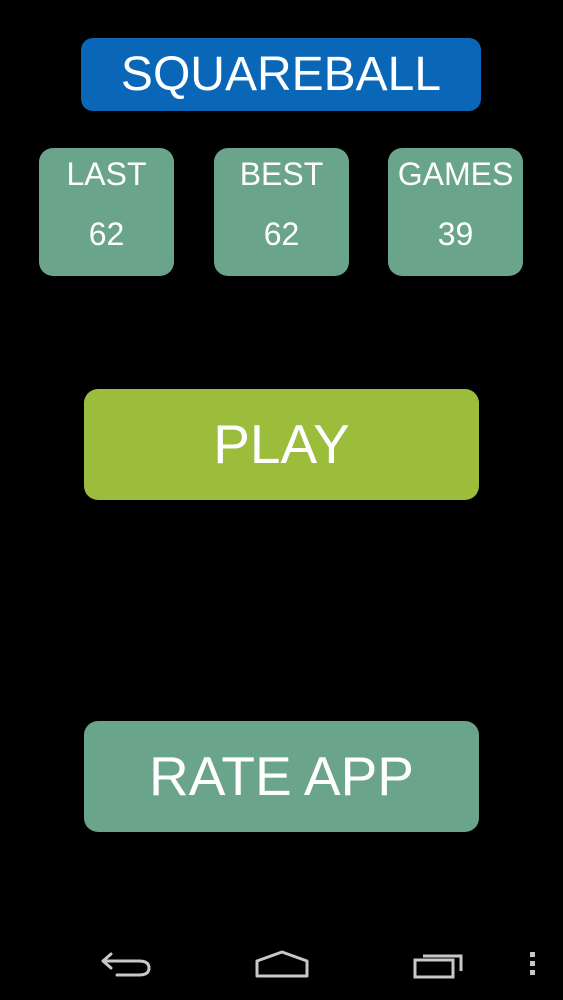  I want to click on stat-last: LAST 62, so click(106, 212).